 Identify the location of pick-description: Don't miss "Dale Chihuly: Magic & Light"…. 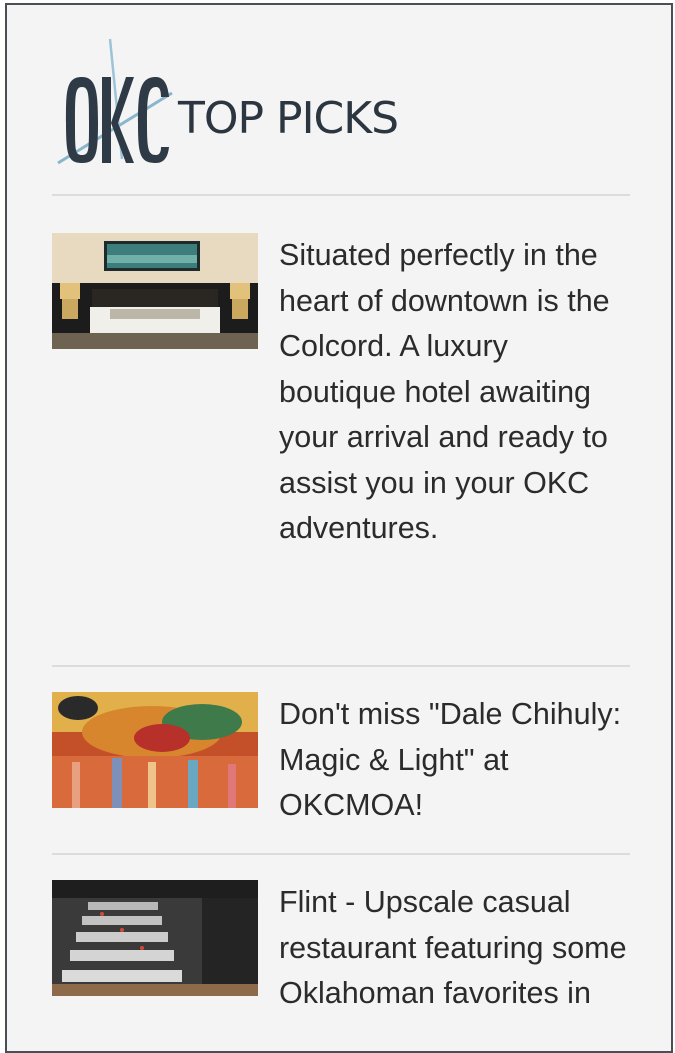
(454, 760).